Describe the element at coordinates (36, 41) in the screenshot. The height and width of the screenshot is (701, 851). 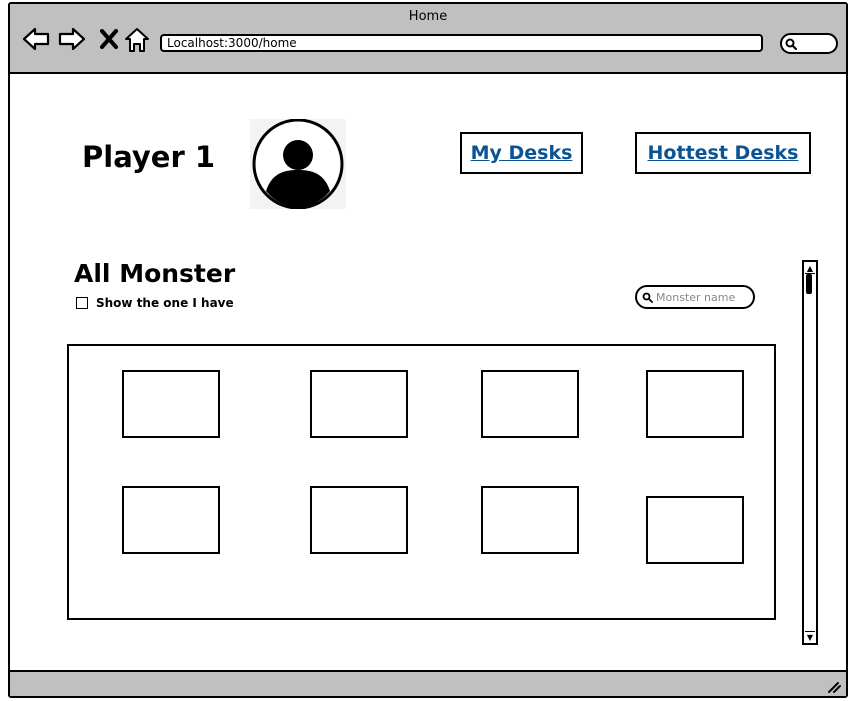
I see `back-icon` at that location.